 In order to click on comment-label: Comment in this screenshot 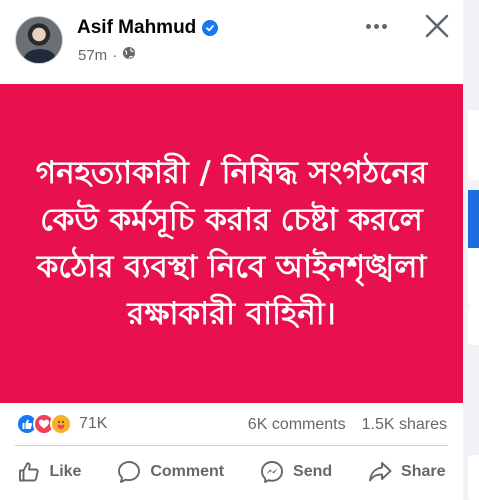, I will do `click(187, 471)`.